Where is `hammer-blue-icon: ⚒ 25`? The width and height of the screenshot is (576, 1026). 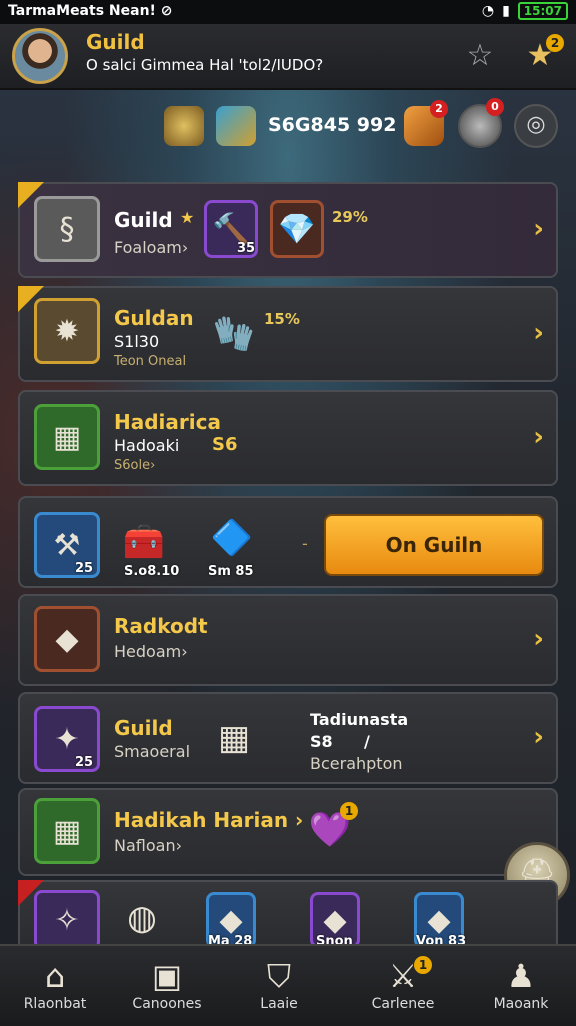
hammer-blue-icon: ⚒ 25 is located at coordinates (67, 545).